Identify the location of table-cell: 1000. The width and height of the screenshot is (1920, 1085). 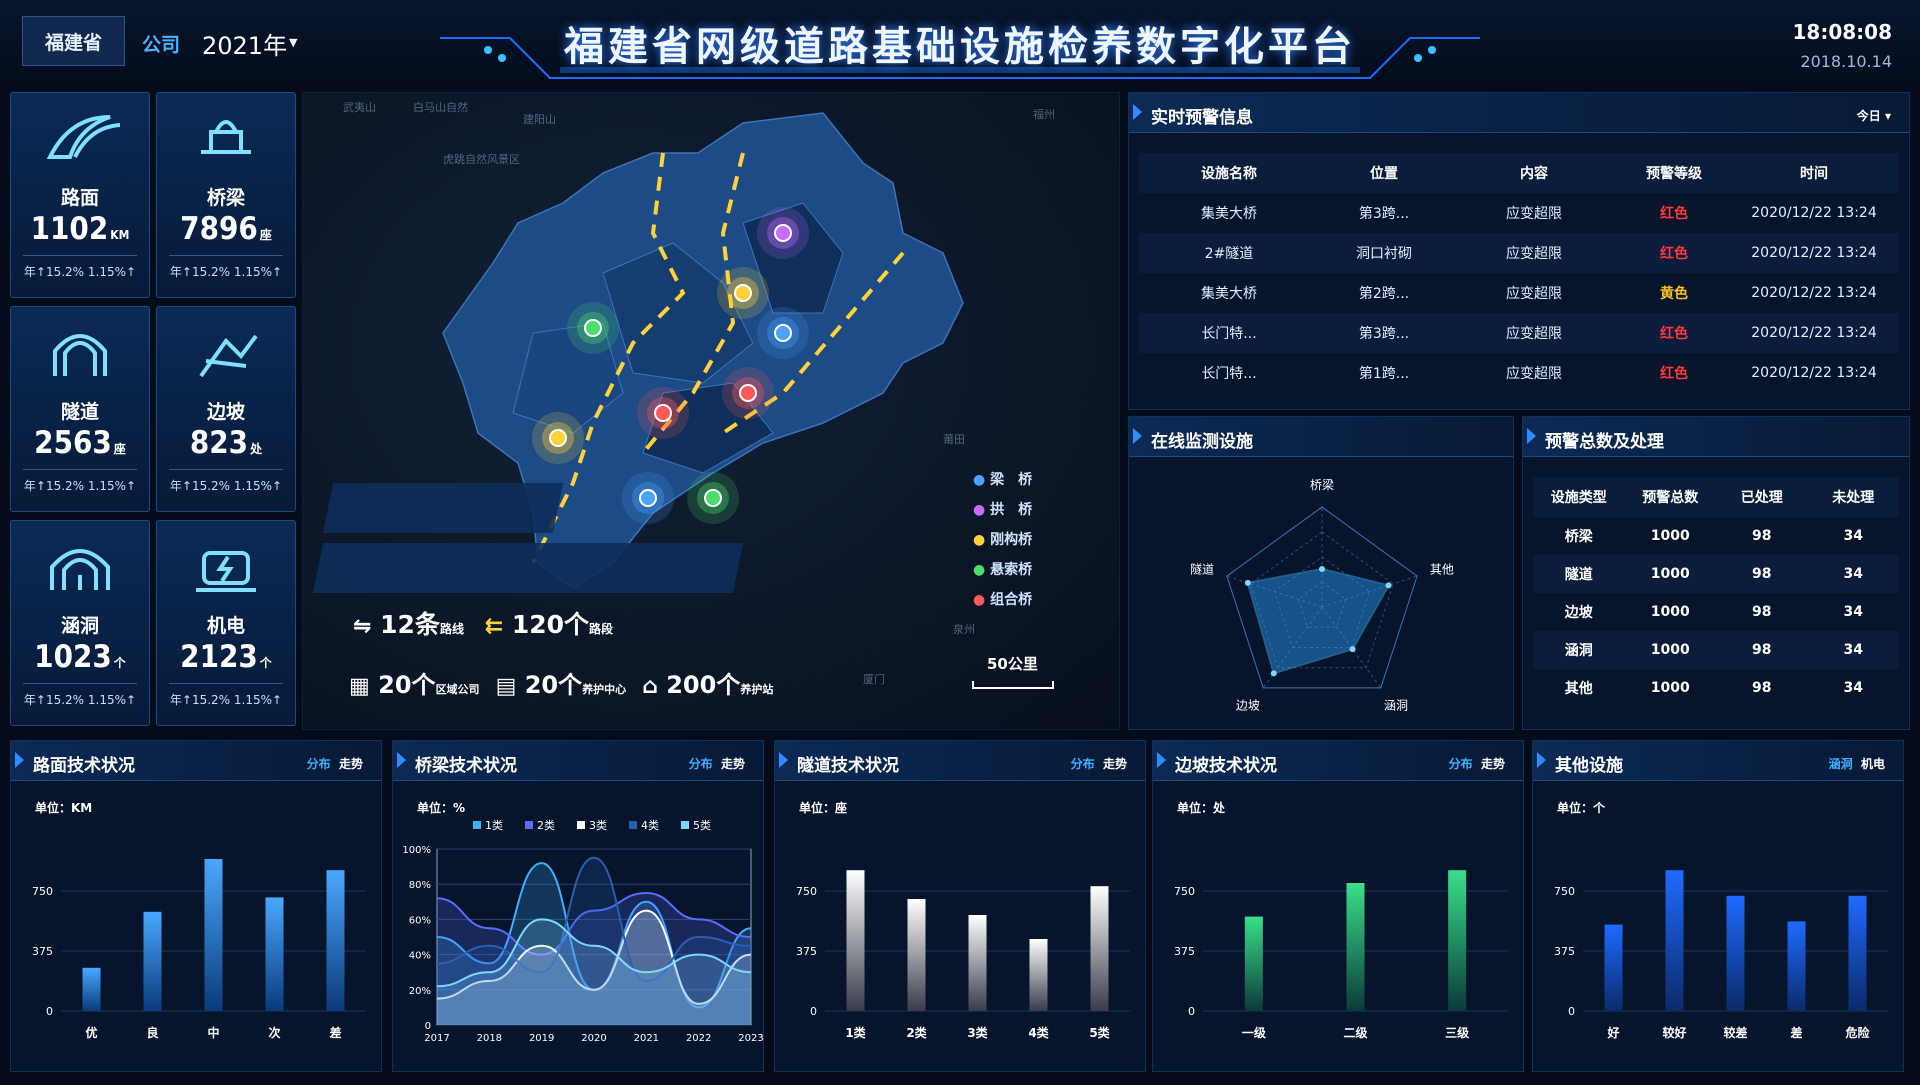
(1670, 574).